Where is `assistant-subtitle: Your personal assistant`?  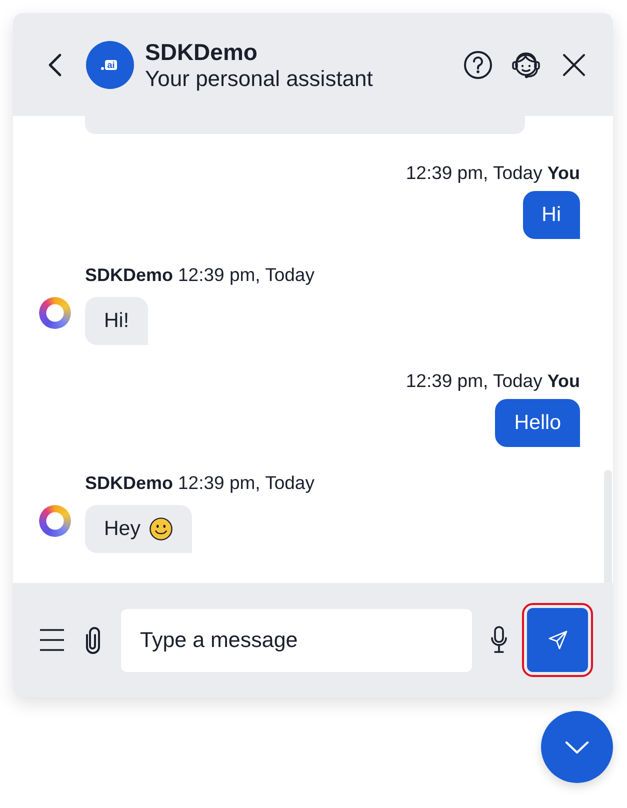
assistant-subtitle: Your personal assistant is located at coordinates (259, 79).